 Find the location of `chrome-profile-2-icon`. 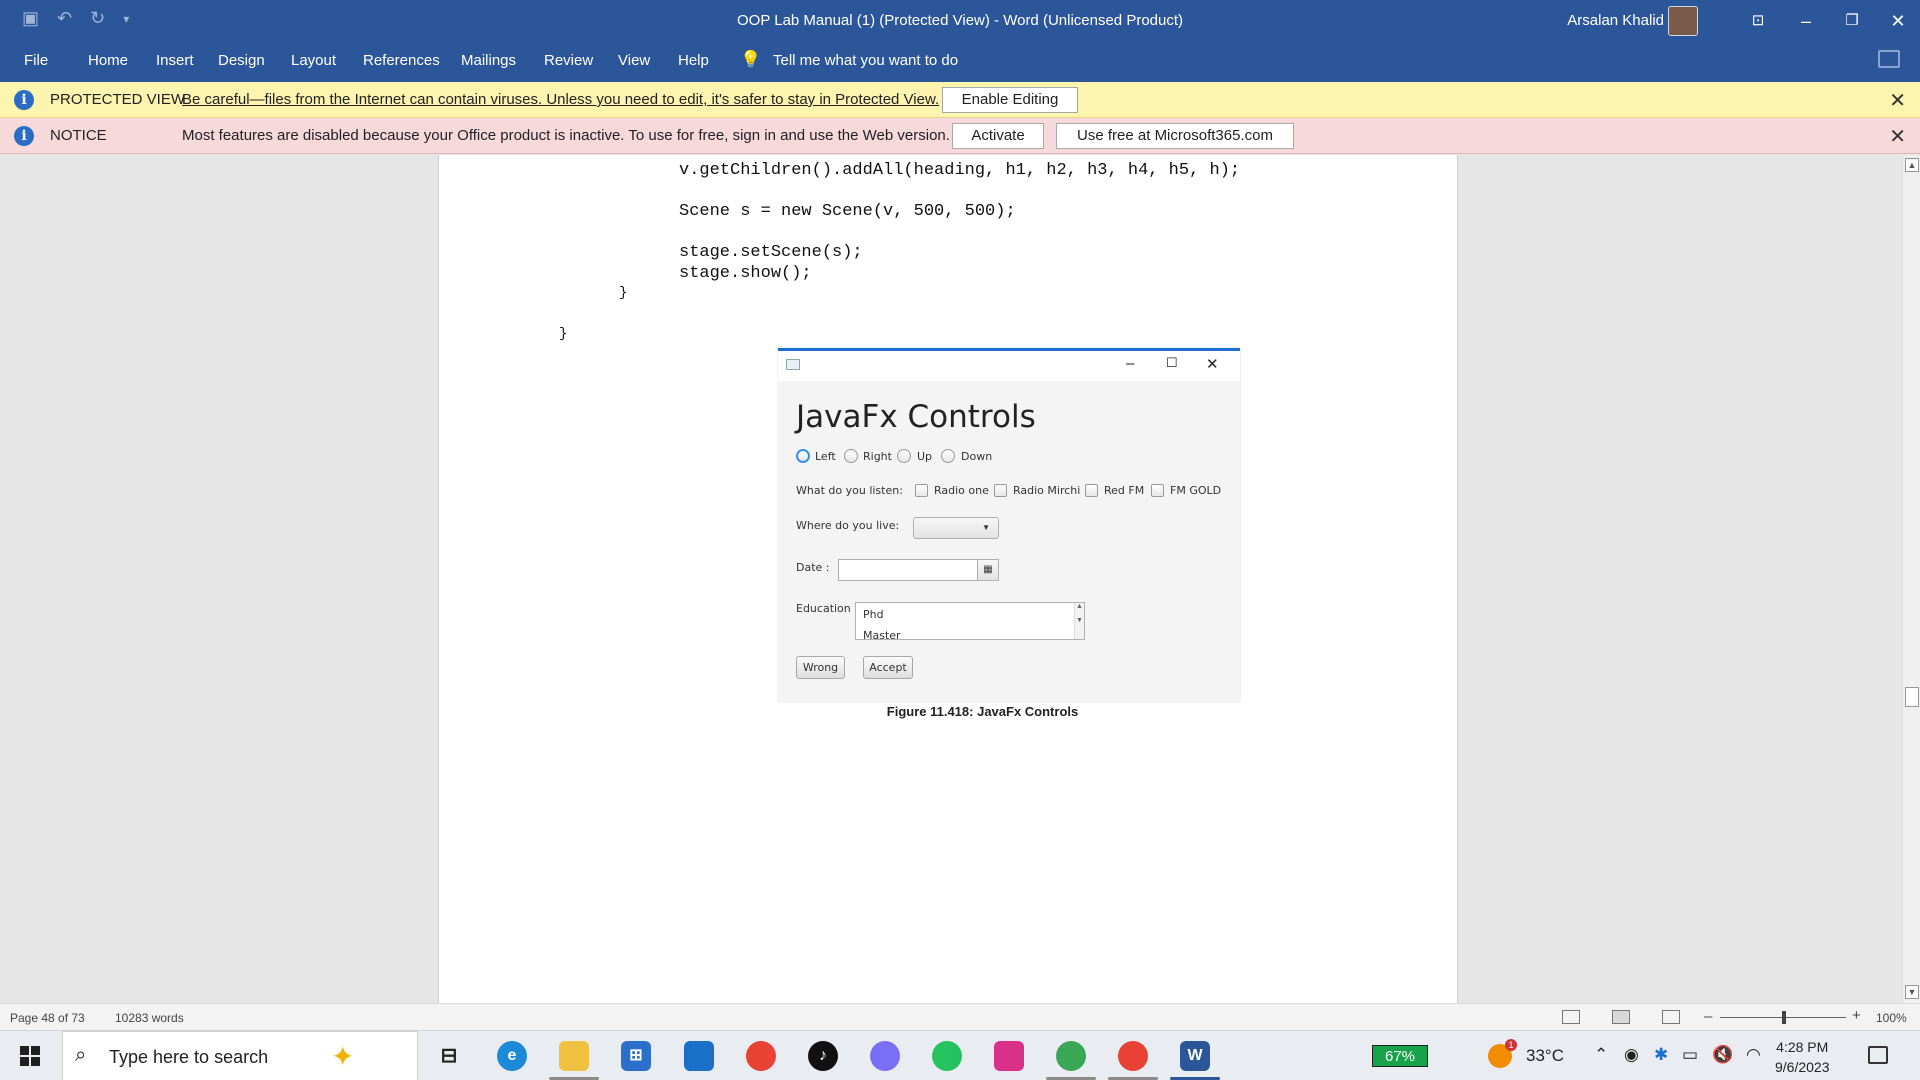

chrome-profile-2-icon is located at coordinates (1133, 1056).